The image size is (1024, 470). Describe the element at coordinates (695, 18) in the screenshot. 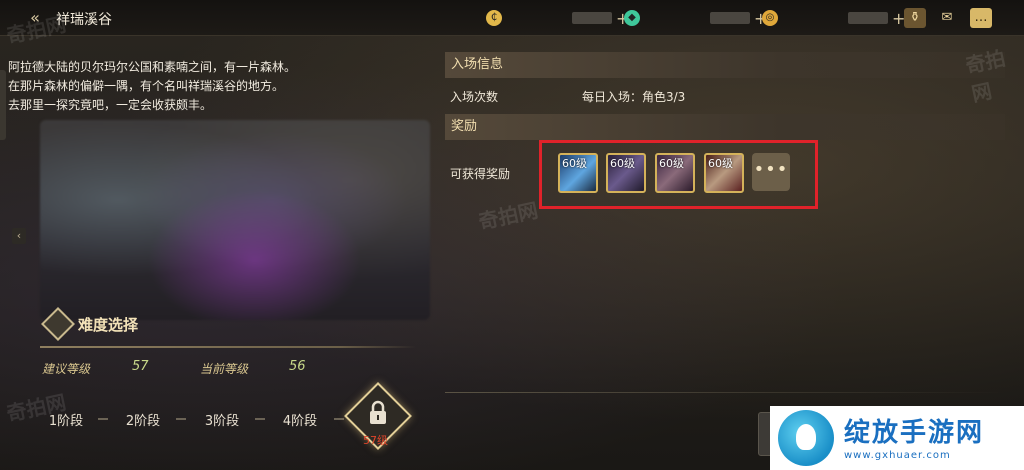

I see `currency-crystal: ◆ +` at that location.